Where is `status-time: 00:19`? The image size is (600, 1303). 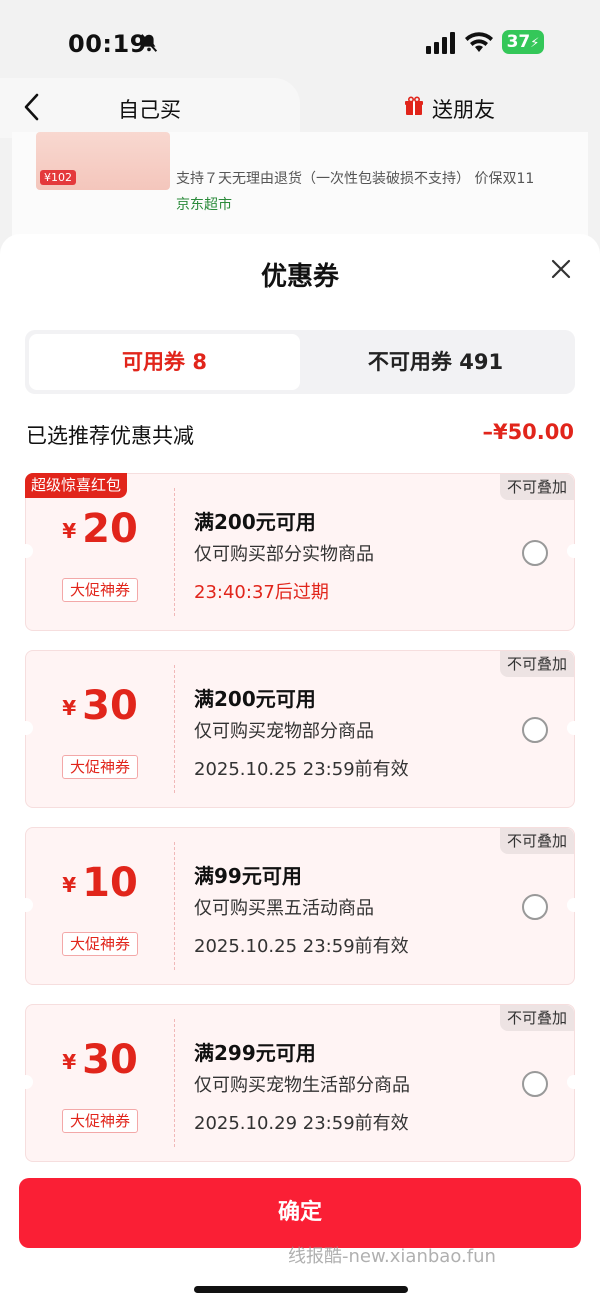 status-time: 00:19 is located at coordinates (107, 44).